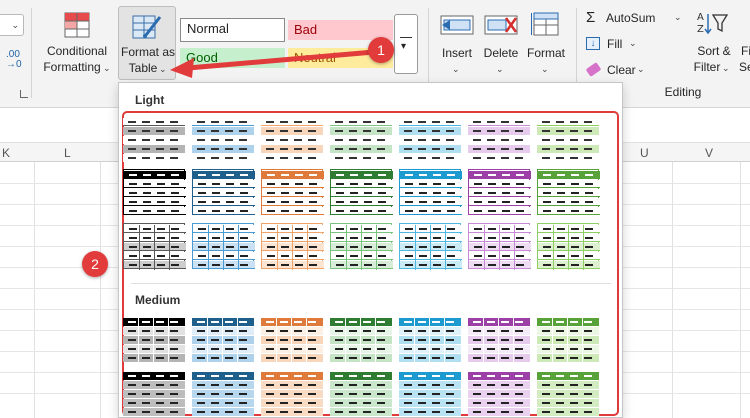 This screenshot has width=750, height=418. What do you see at coordinates (709, 153) in the screenshot?
I see `column-header-v: V` at bounding box center [709, 153].